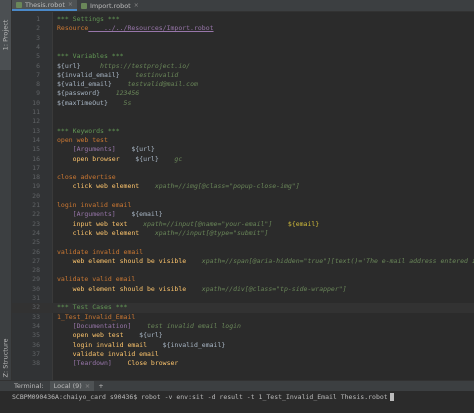 The width and height of the screenshot is (474, 413). I want to click on code-line: 38 [Teardown] Close browser, so click(243, 363).